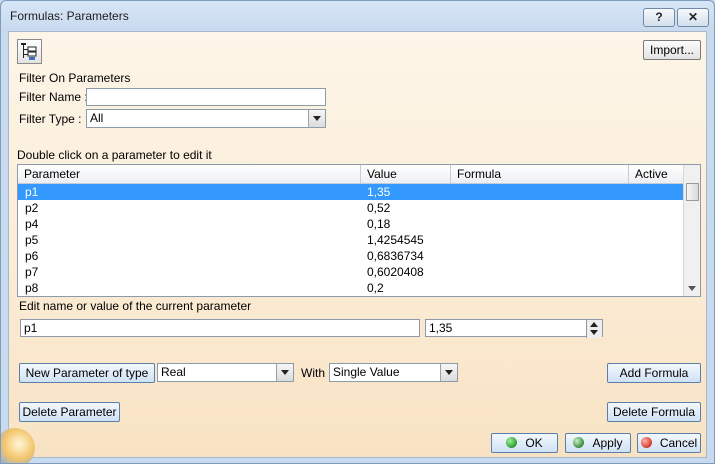  I want to click on cancel-button: Cancel, so click(669, 443).